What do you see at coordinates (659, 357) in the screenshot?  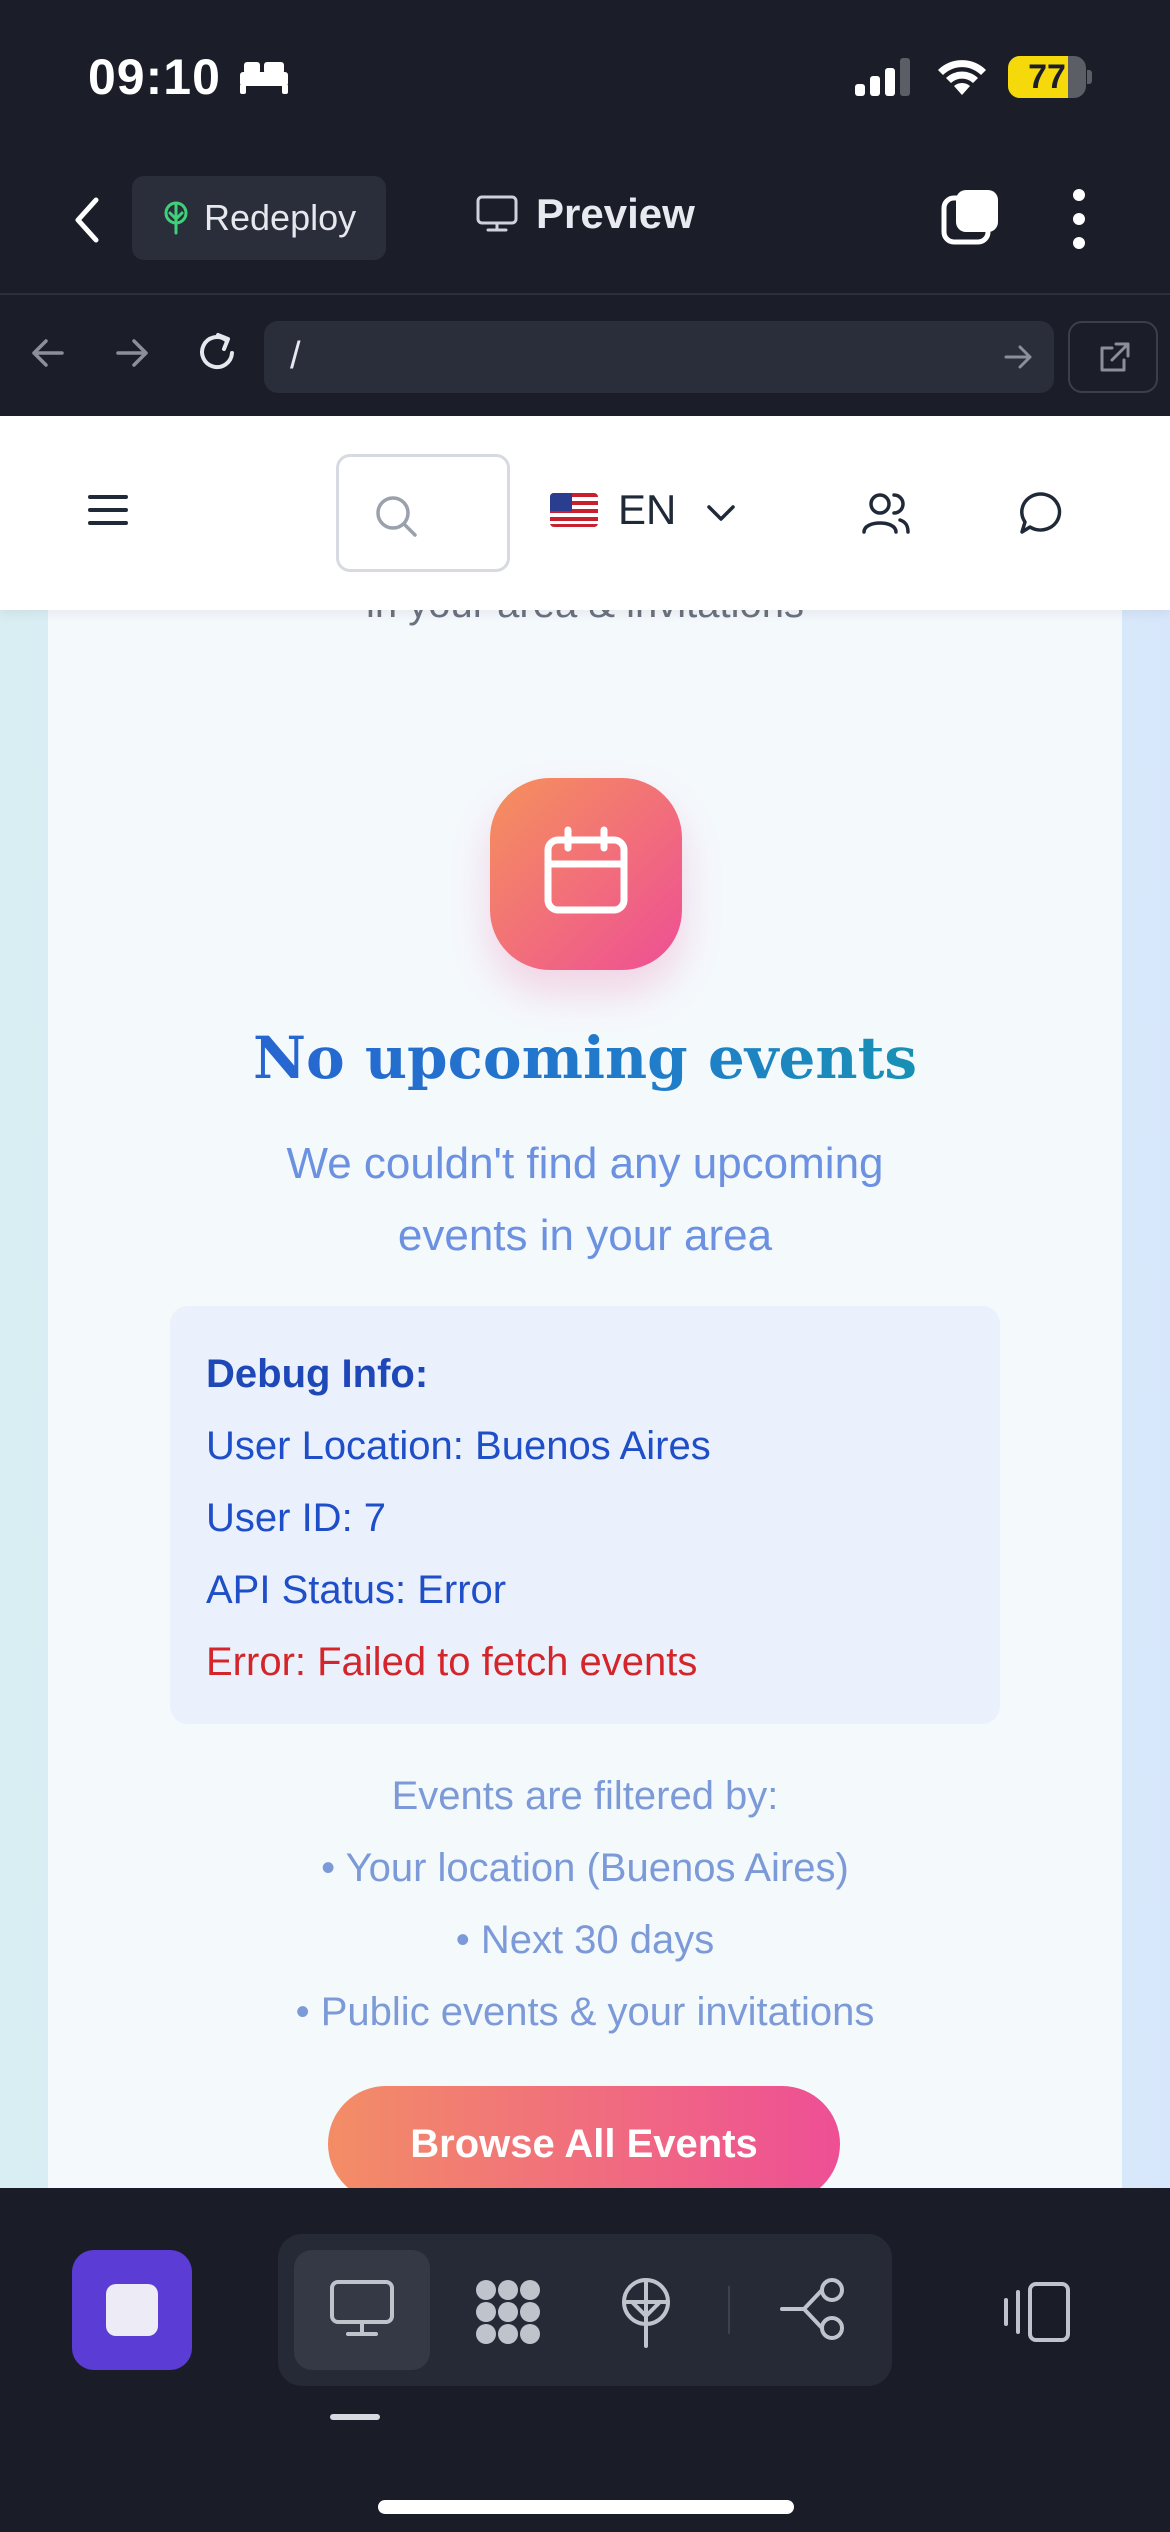 I see `url-field: /` at bounding box center [659, 357].